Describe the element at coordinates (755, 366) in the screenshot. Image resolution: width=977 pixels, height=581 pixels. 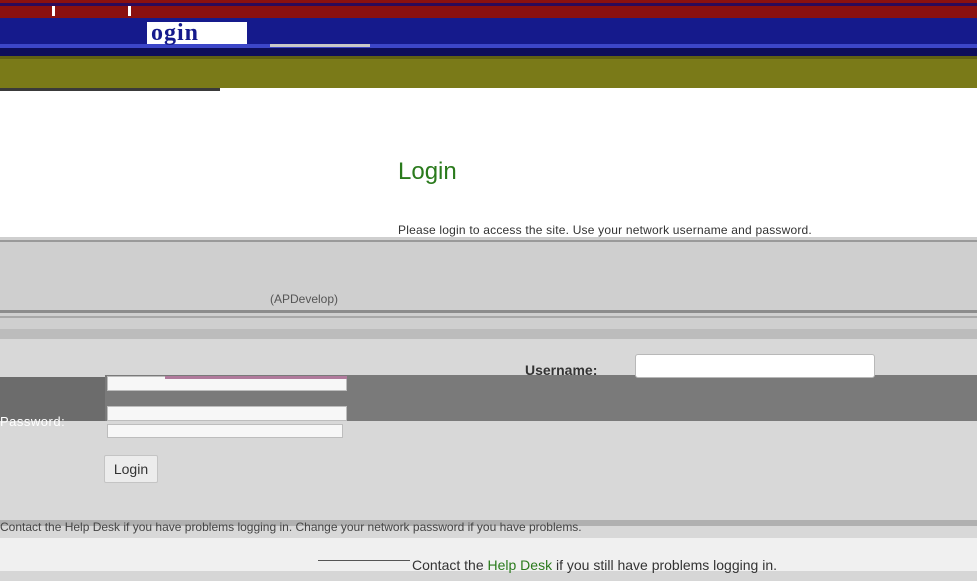
I see `username-field-ghost` at that location.